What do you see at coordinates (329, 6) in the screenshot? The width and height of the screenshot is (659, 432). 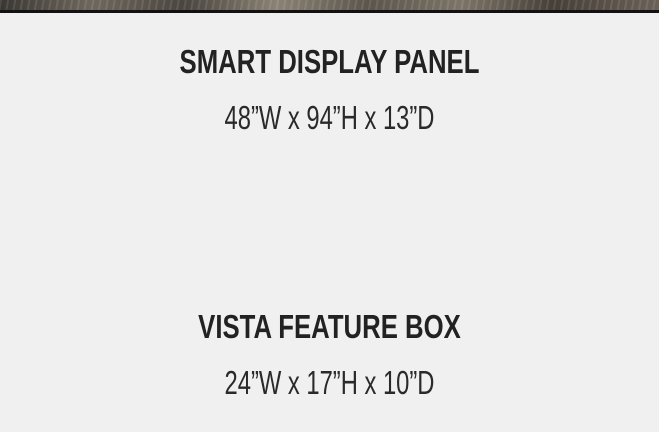 I see `header-photo-strip` at bounding box center [329, 6].